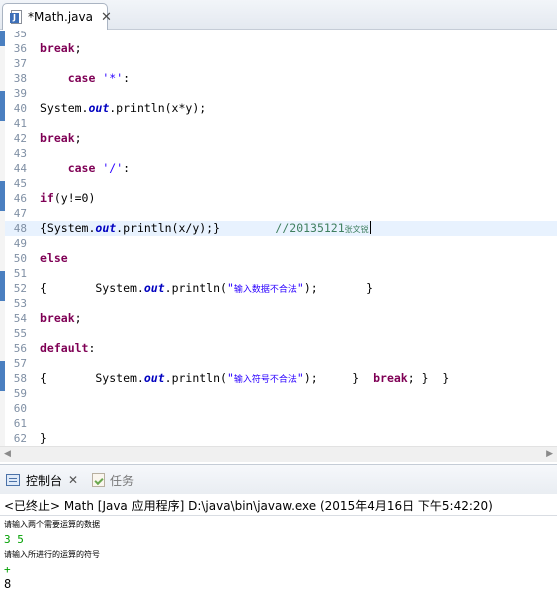 Image resolution: width=557 pixels, height=603 pixels. Describe the element at coordinates (549, 454) in the screenshot. I see `scroll-right-icon: ▶` at that location.